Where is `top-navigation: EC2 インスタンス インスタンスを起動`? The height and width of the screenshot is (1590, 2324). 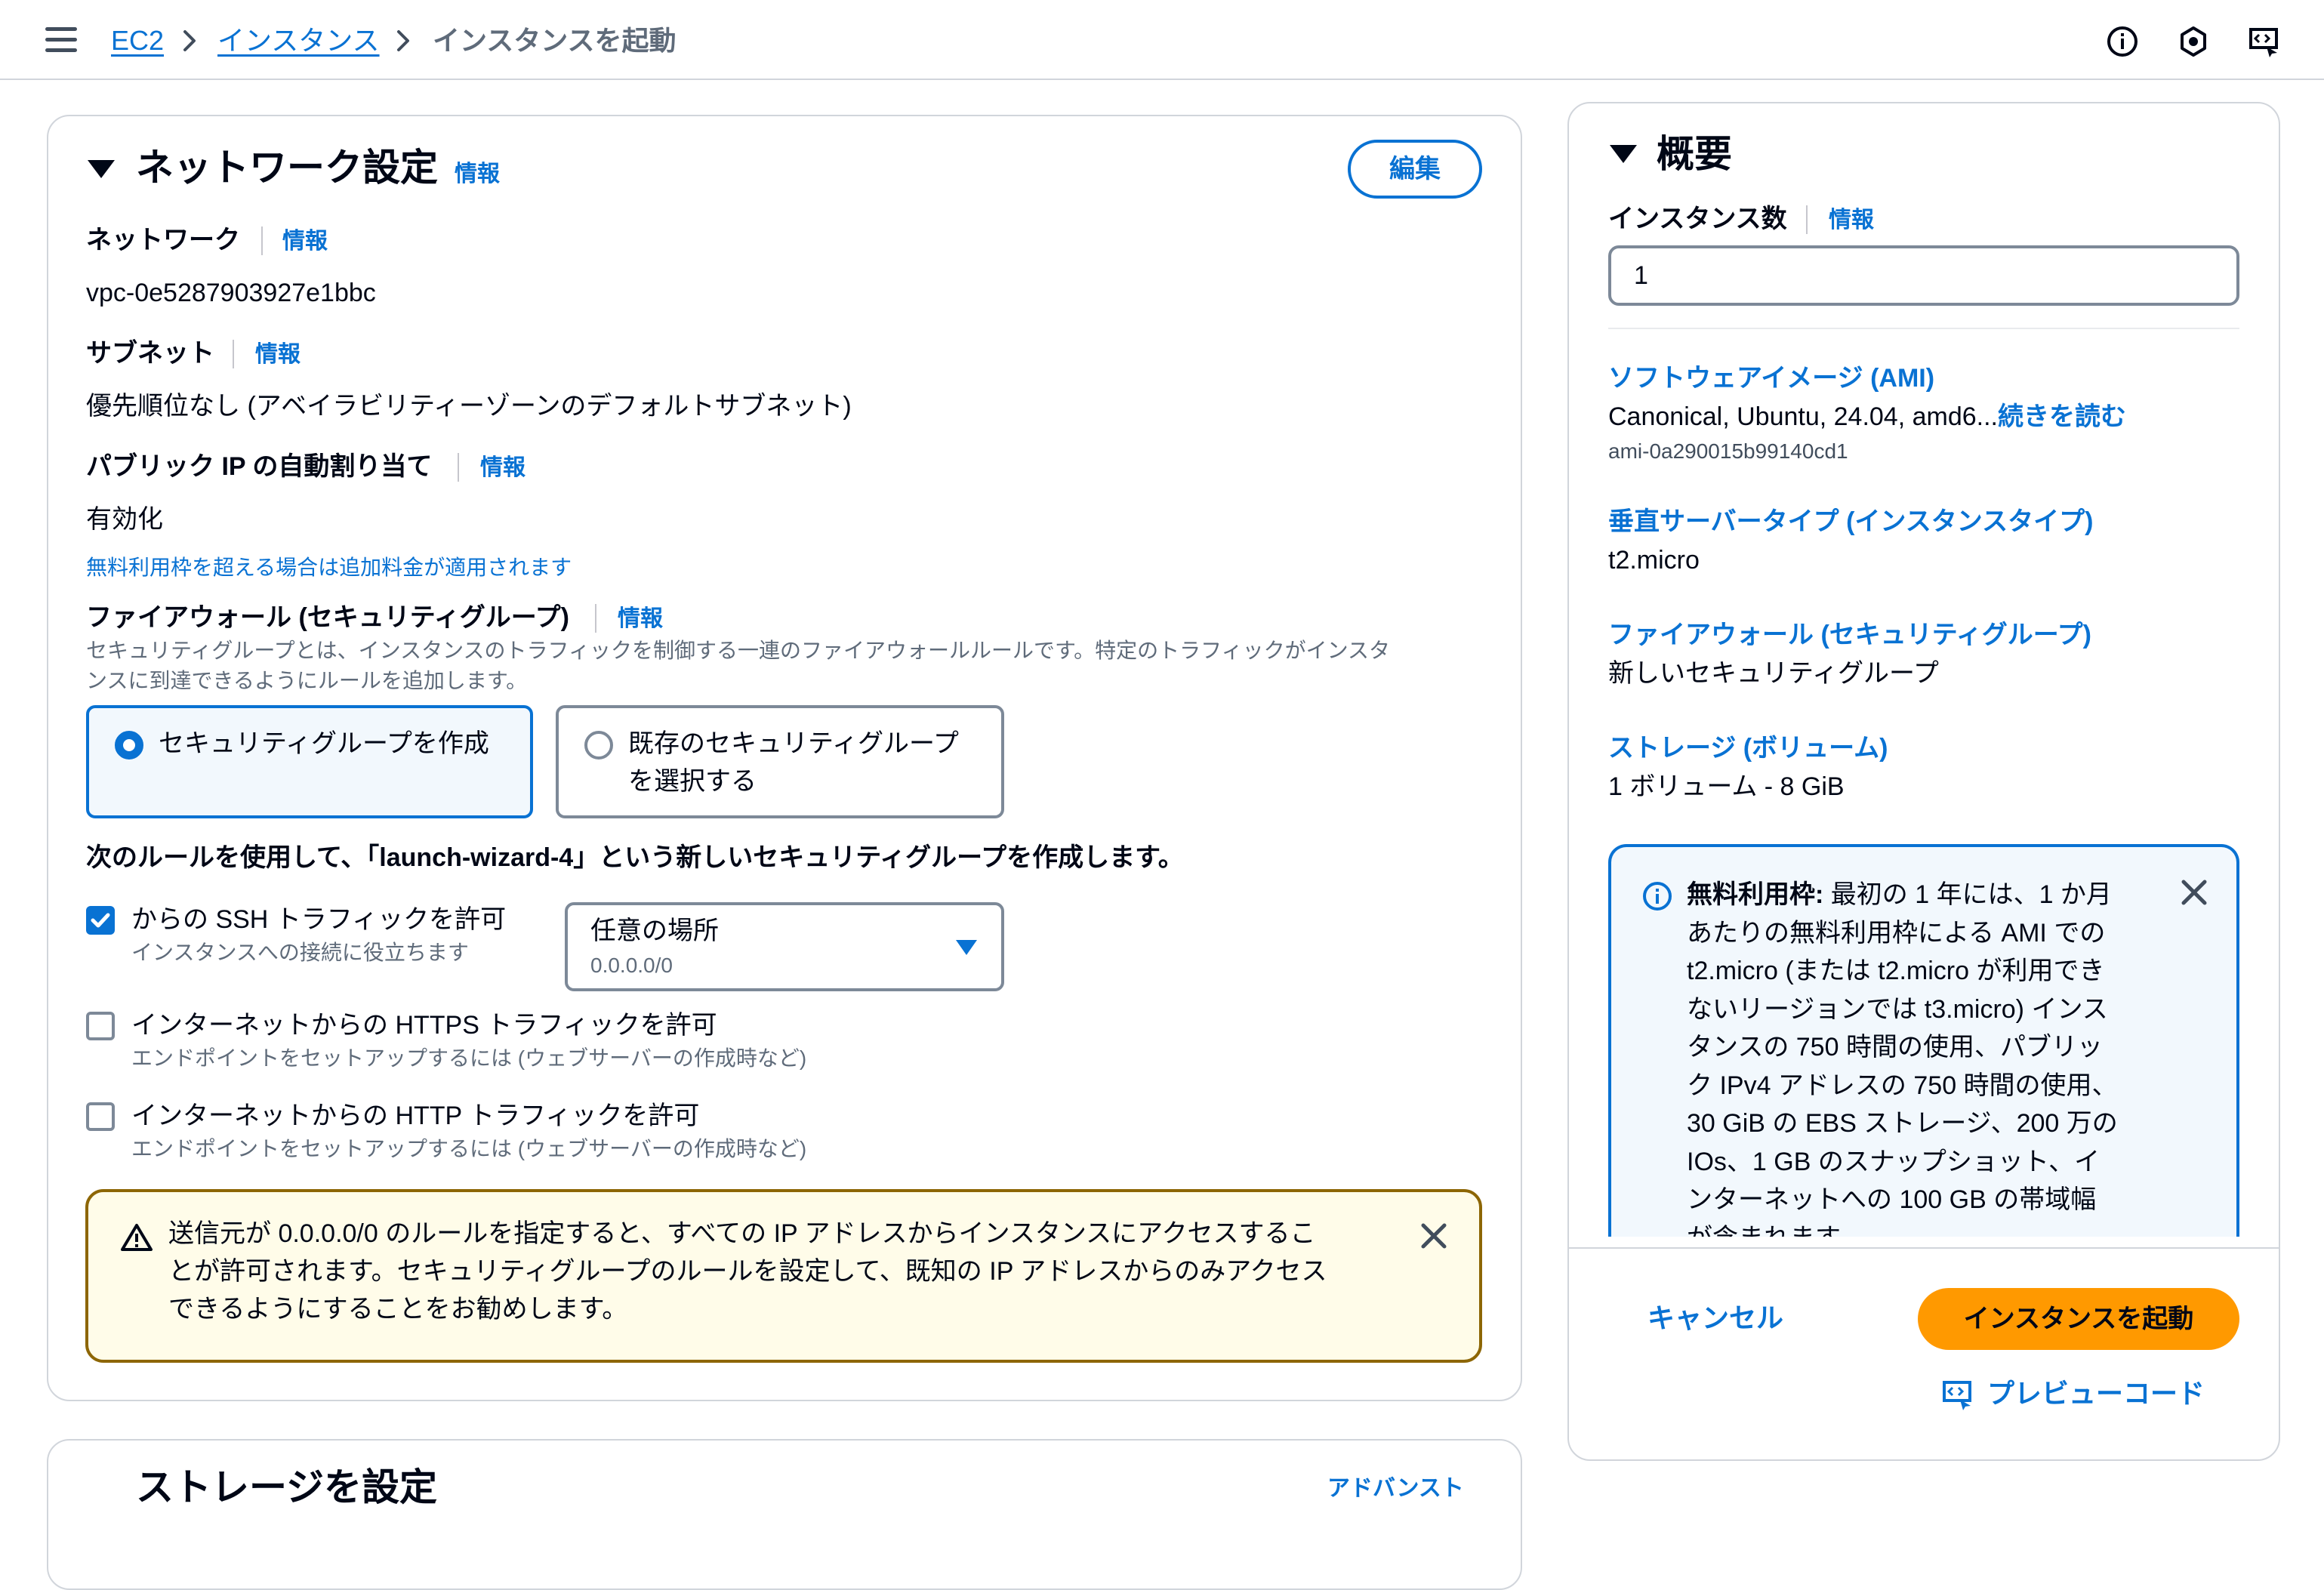
top-navigation: EC2 インスタンス インスタンスを起動 is located at coordinates (1162, 40).